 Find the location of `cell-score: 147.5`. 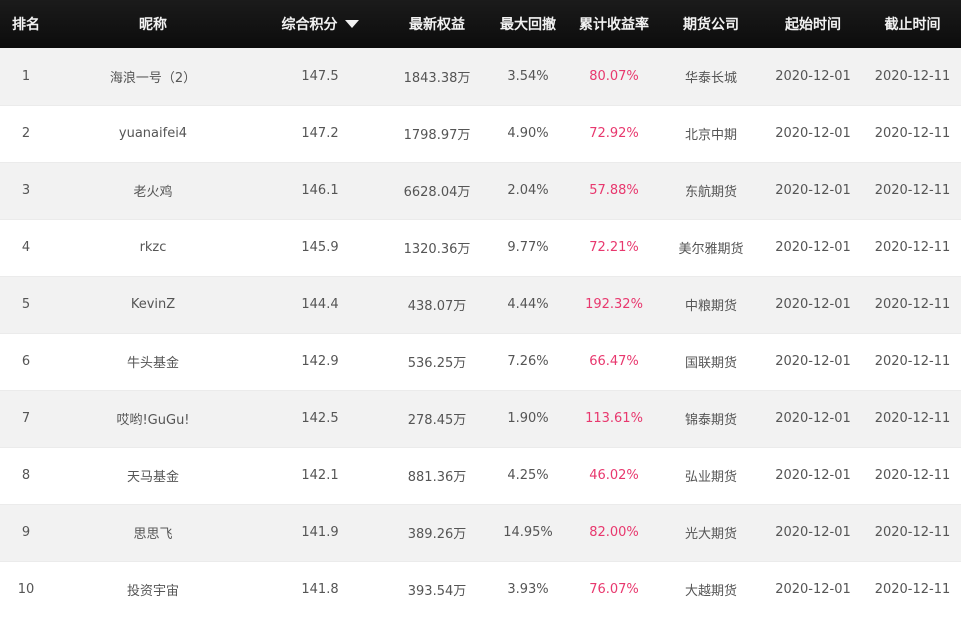

cell-score: 147.5 is located at coordinates (320, 77).